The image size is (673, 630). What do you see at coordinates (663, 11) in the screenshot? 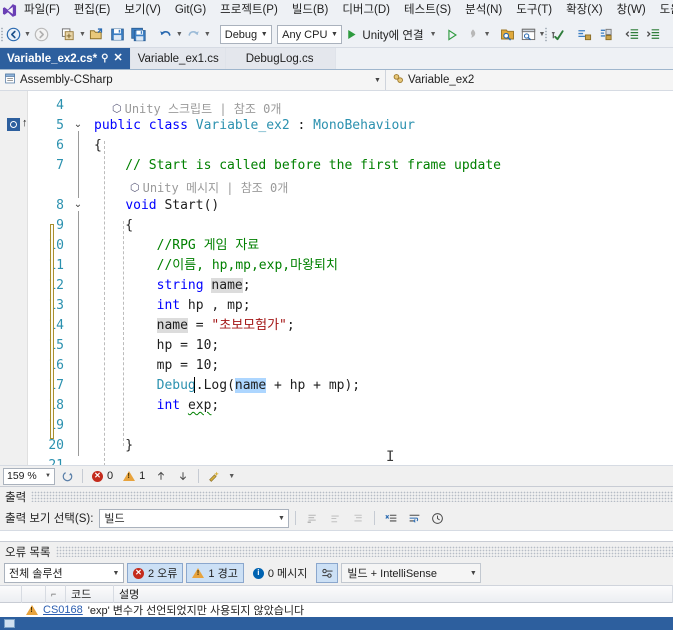
I see `menu-help: 도움말(H)` at bounding box center [663, 11].